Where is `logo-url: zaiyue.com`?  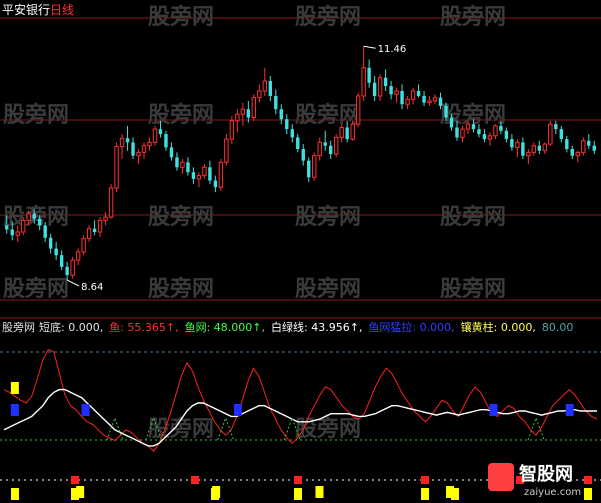
logo-url: zaiyue.com is located at coordinates (552, 492).